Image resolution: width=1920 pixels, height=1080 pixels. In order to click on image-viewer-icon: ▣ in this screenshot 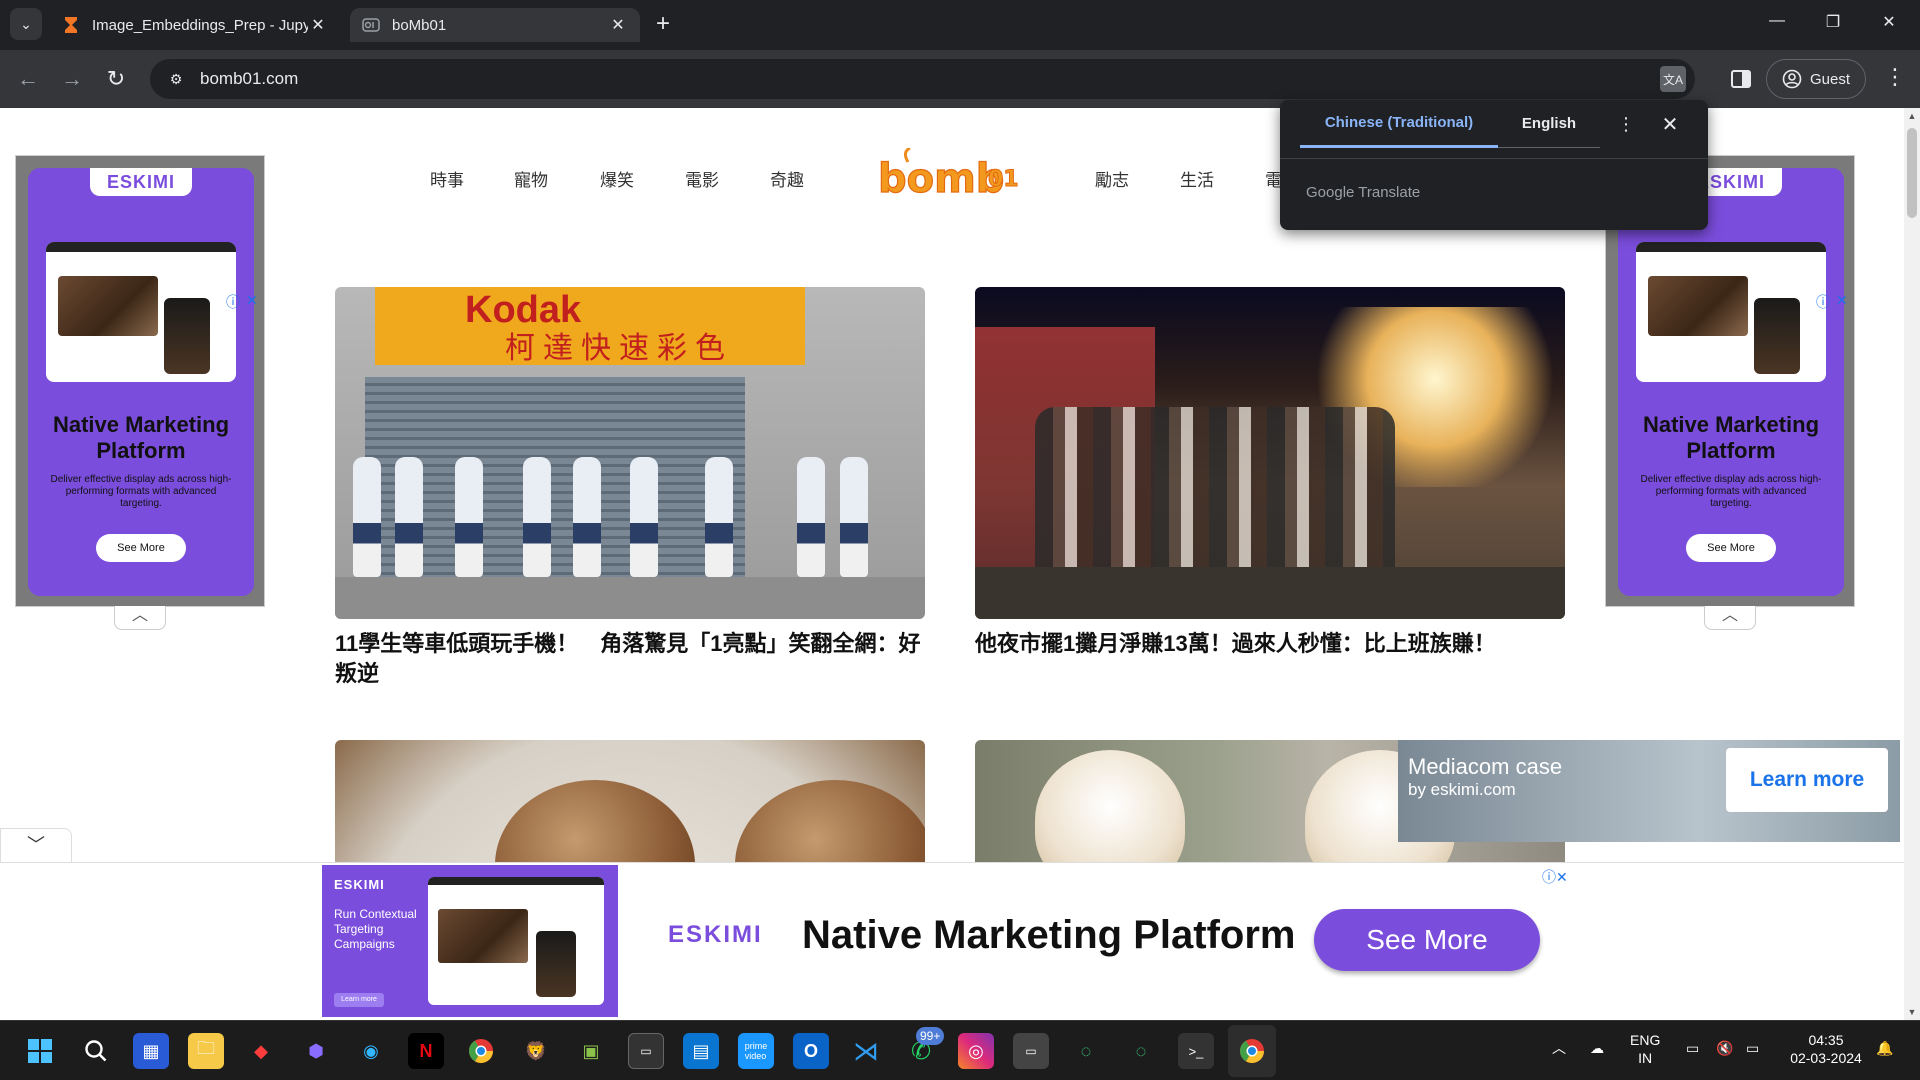, I will do `click(591, 1051)`.